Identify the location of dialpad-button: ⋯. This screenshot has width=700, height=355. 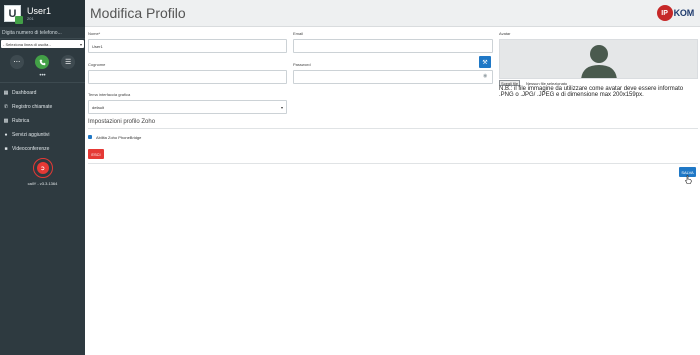
(16, 62).